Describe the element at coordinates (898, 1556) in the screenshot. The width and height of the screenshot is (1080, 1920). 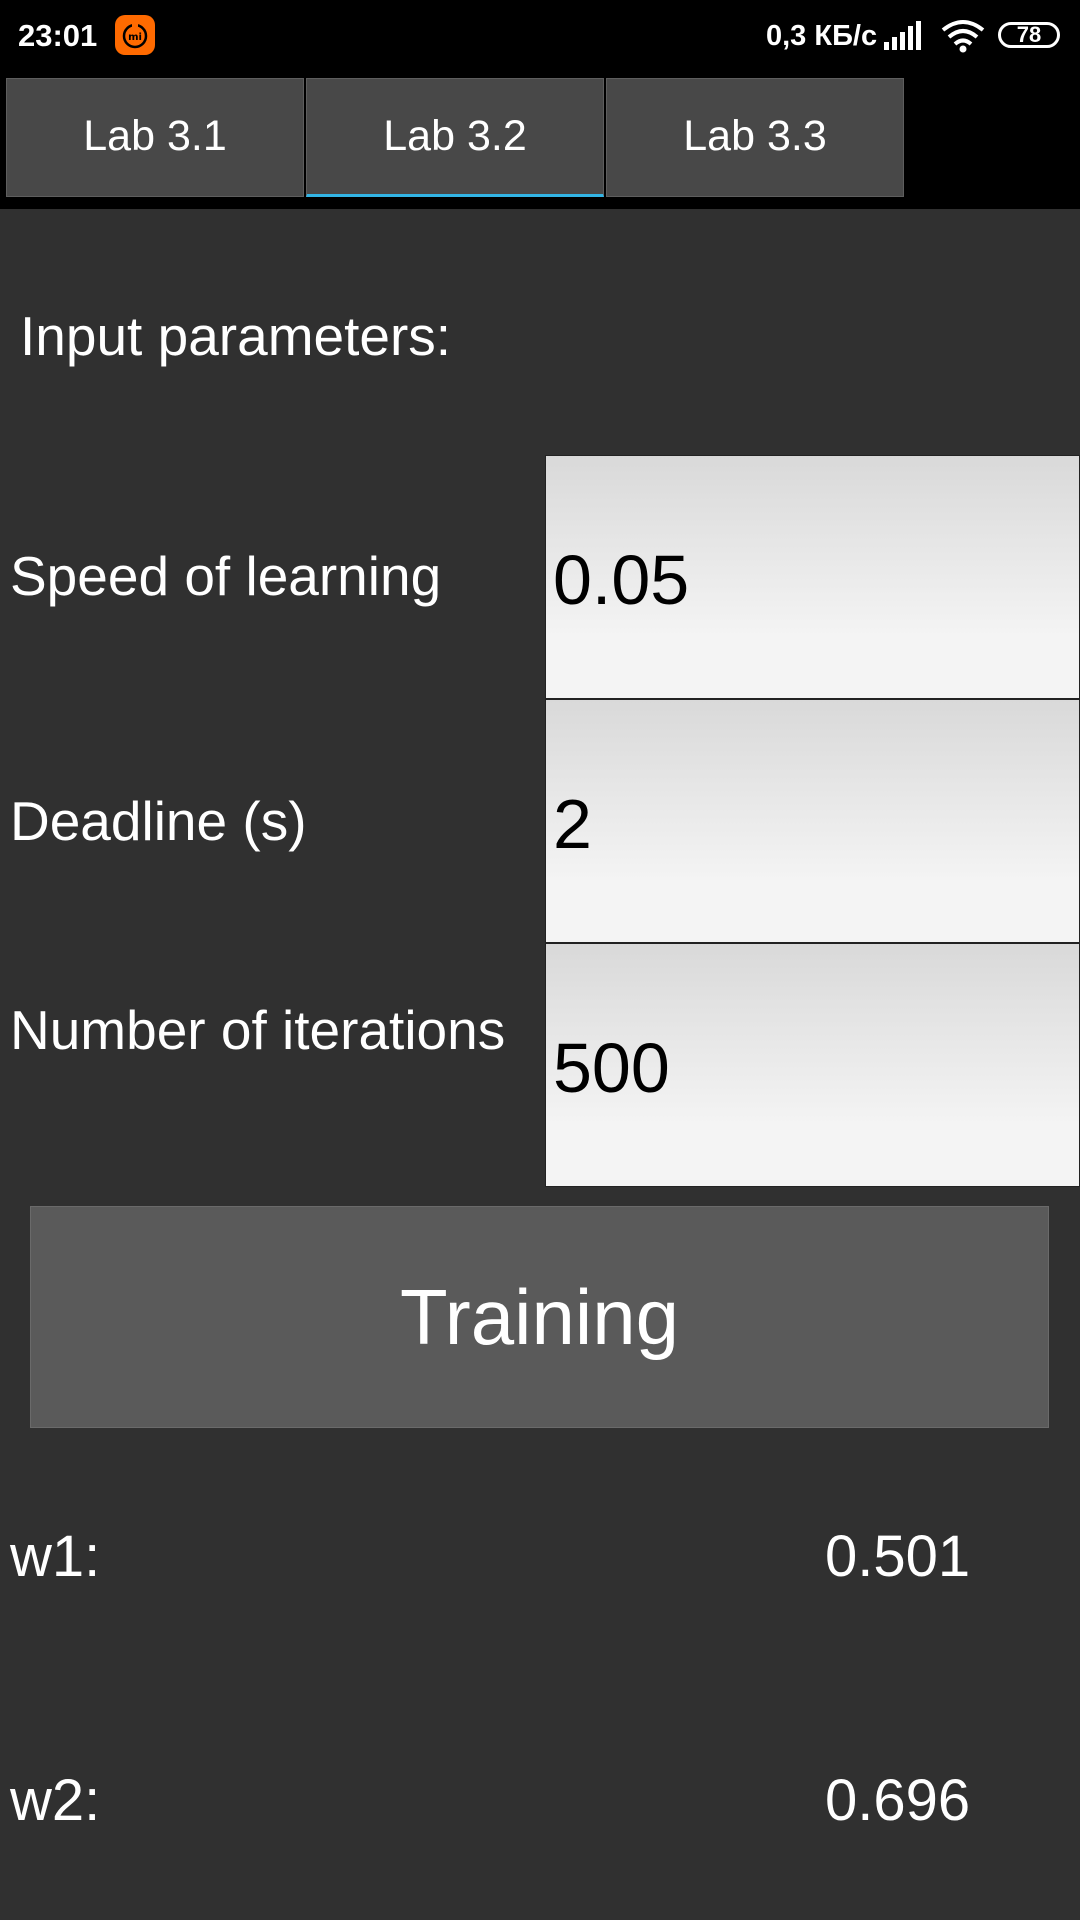
I see `w1-value: 0.501` at that location.